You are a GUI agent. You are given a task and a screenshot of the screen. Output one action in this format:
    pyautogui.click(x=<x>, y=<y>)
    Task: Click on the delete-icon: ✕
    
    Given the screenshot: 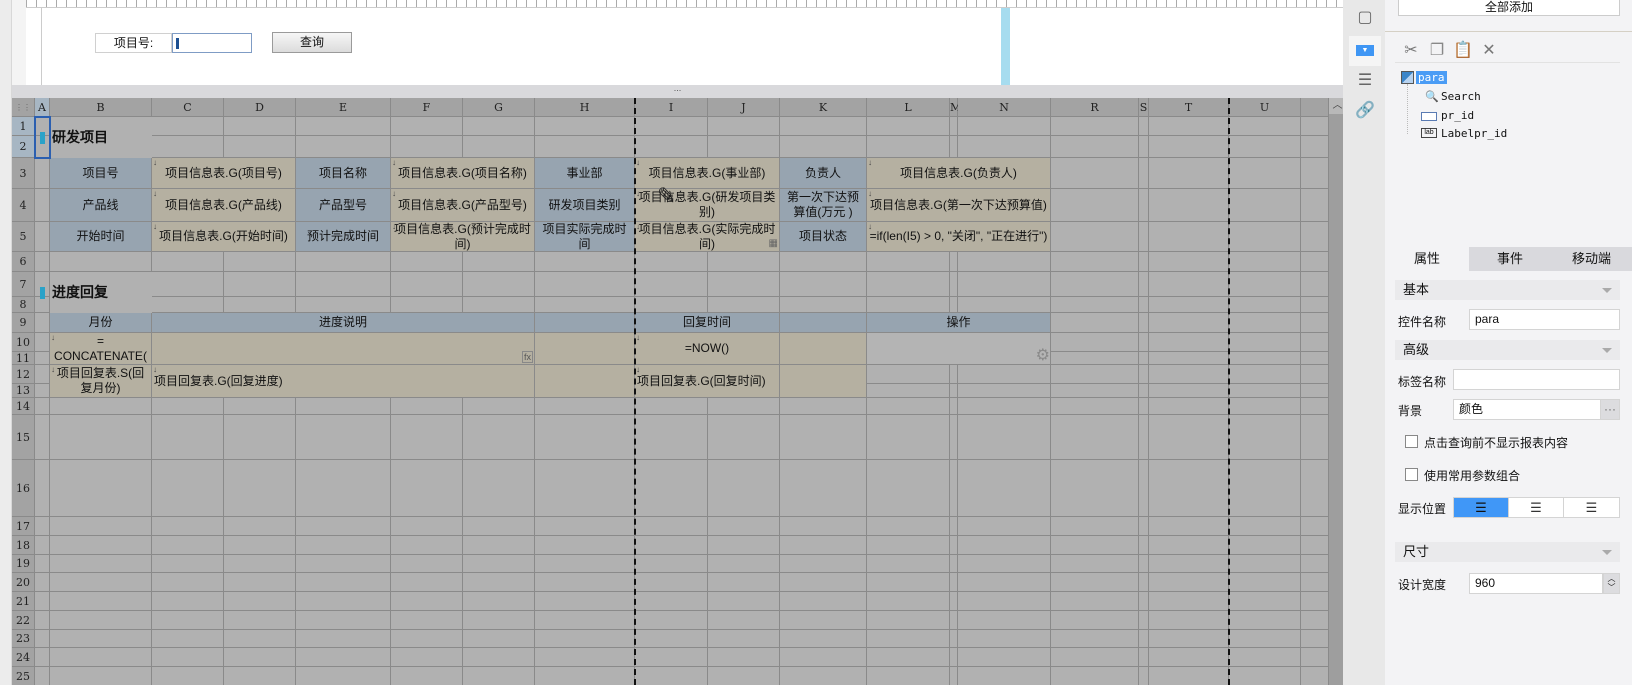 What is the action you would take?
    pyautogui.click(x=1489, y=50)
    